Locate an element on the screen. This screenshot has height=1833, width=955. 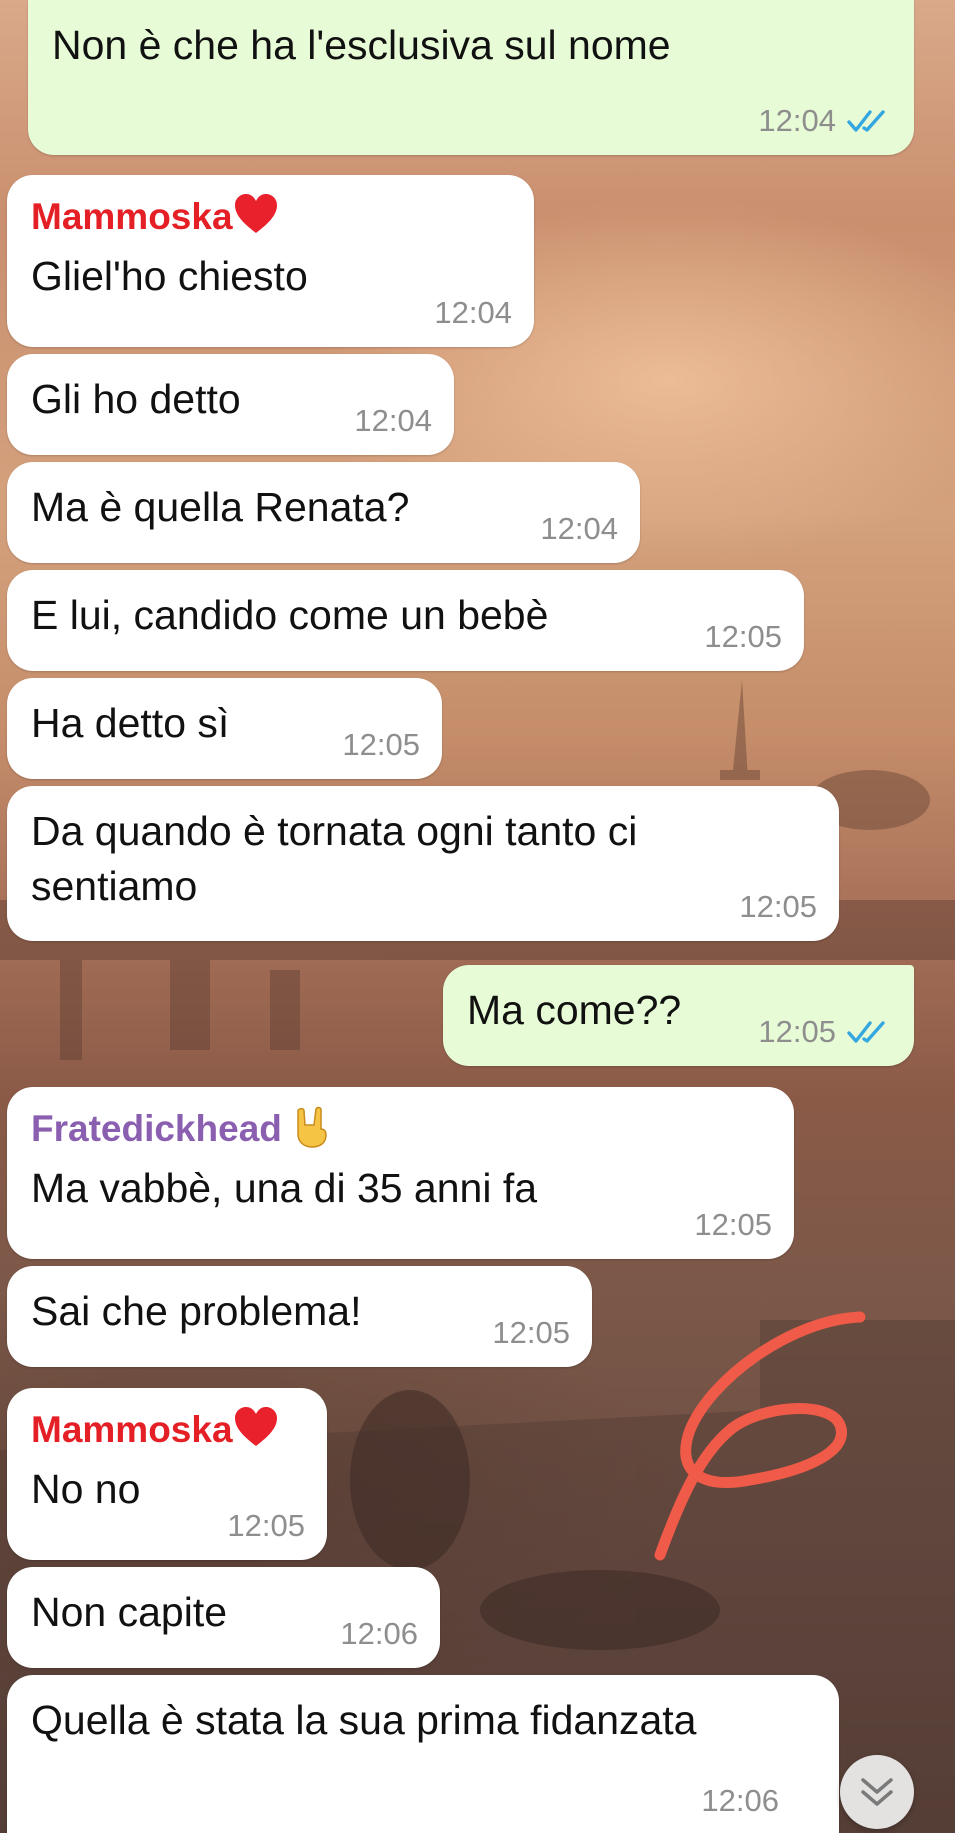
message-bubble-incoming: Sai che problema! 12:05 is located at coordinates (299, 1316).